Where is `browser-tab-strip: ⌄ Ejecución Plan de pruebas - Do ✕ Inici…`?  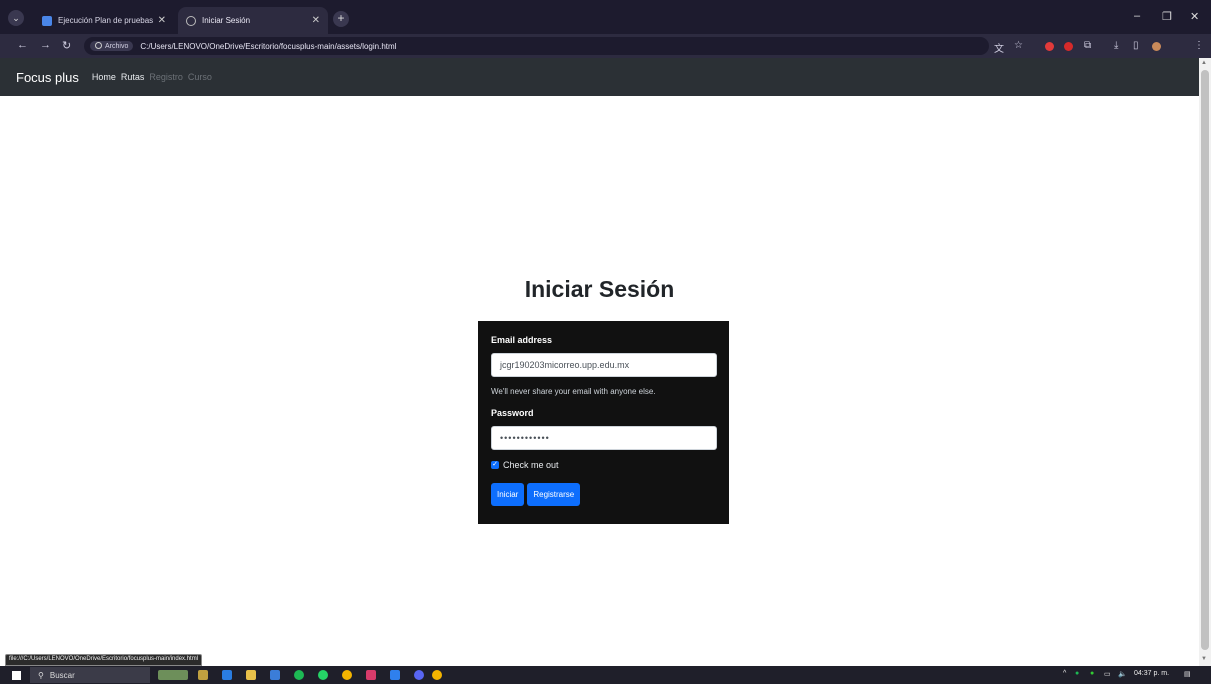 browser-tab-strip: ⌄ Ejecución Plan de pruebas - Do ✕ Inici… is located at coordinates (605, 17).